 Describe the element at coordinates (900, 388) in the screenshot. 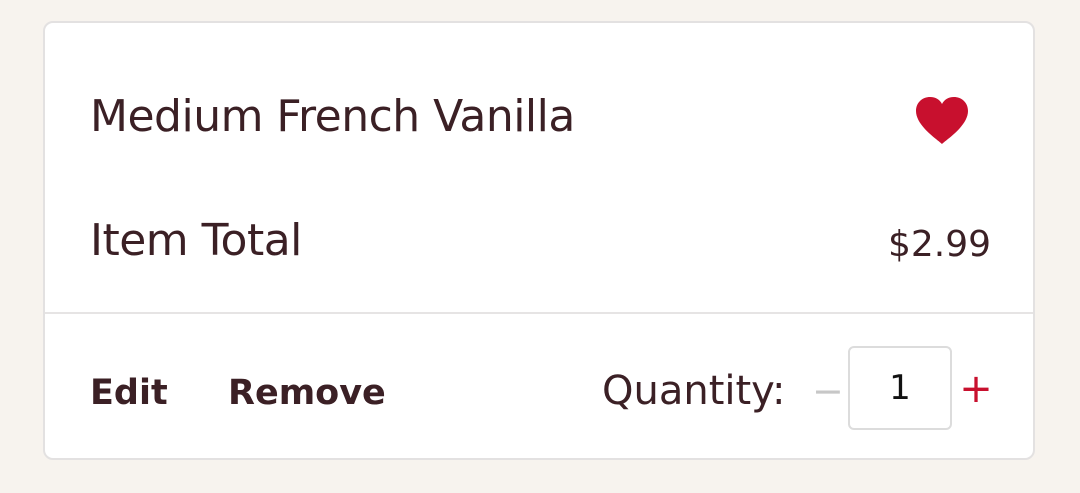

I see `quantity-input` at that location.